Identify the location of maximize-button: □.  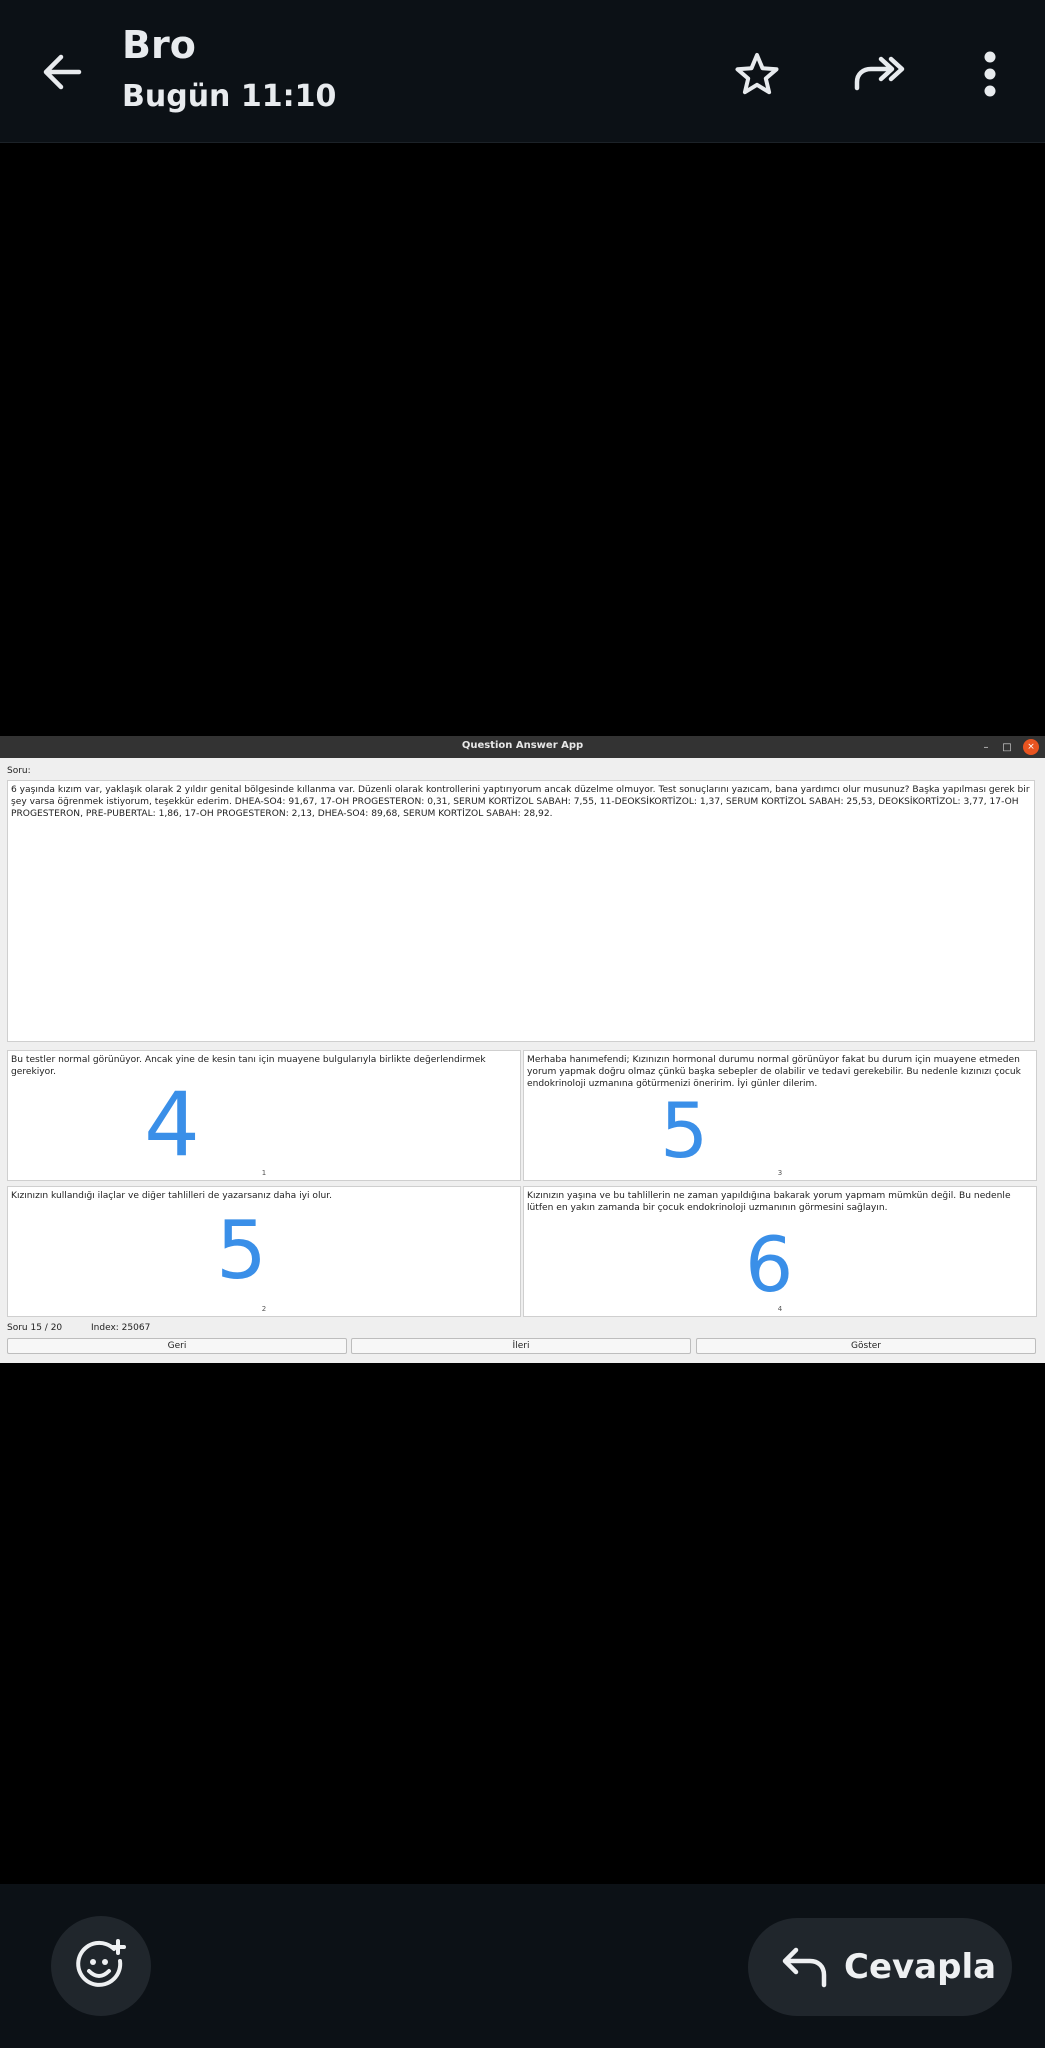
(1007, 747).